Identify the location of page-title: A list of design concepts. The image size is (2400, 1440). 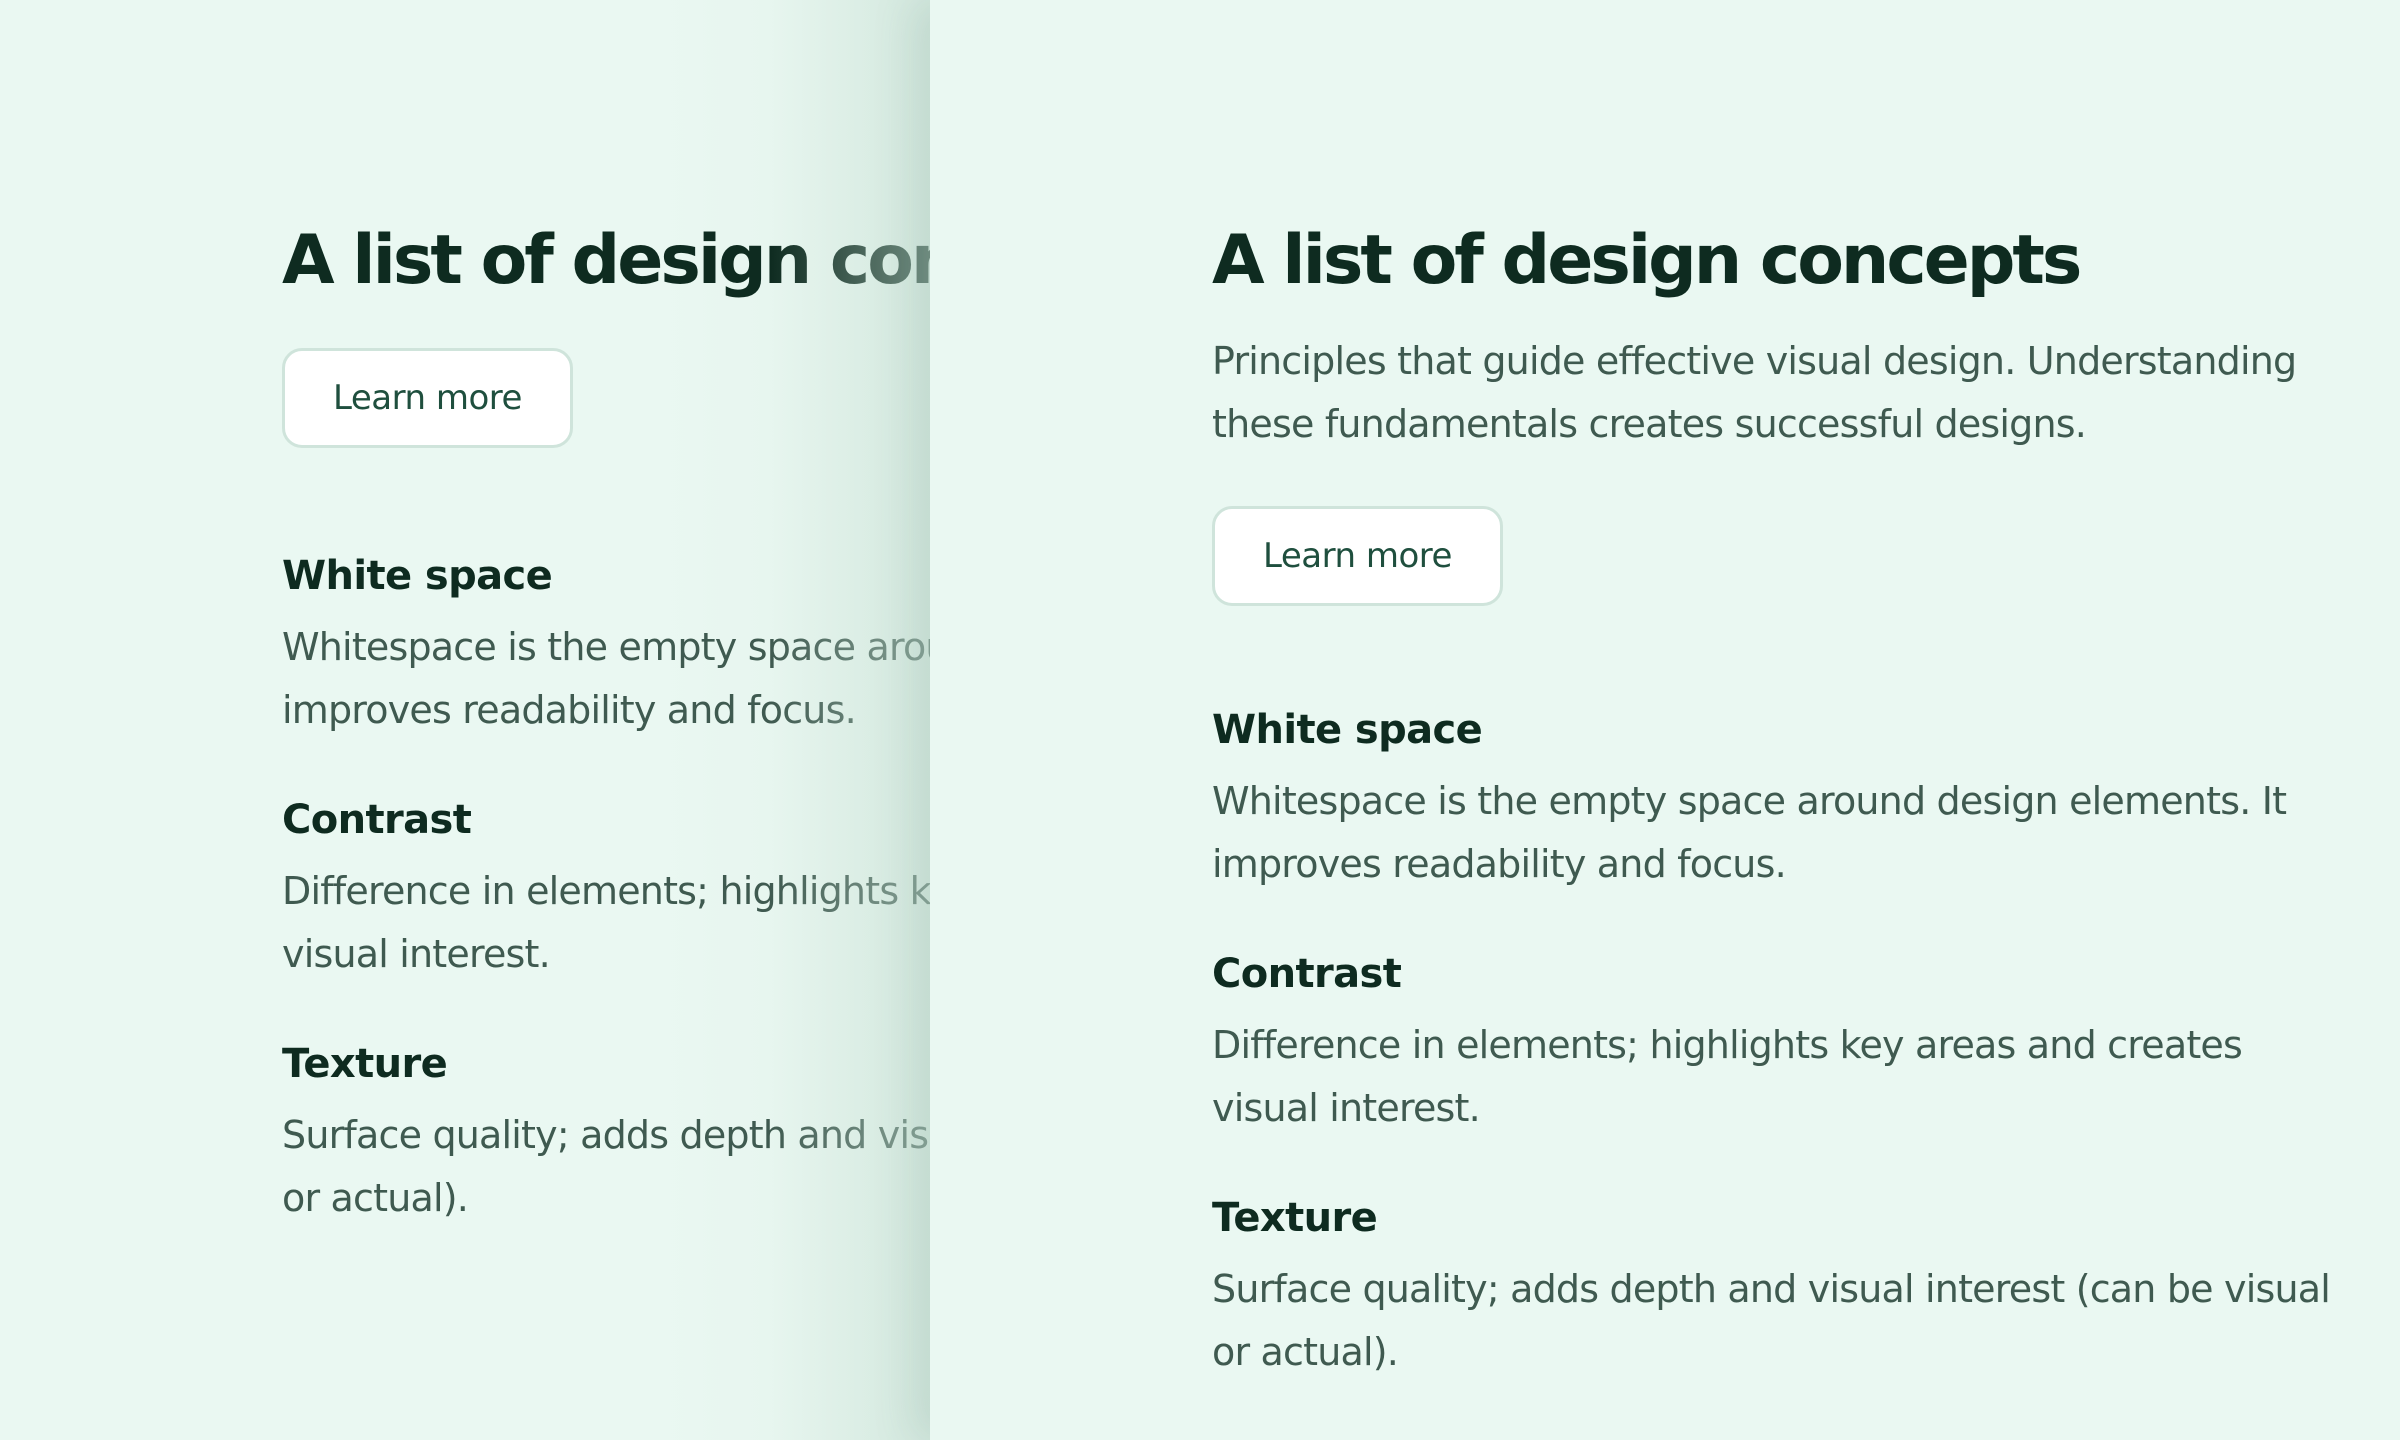
(1647, 260).